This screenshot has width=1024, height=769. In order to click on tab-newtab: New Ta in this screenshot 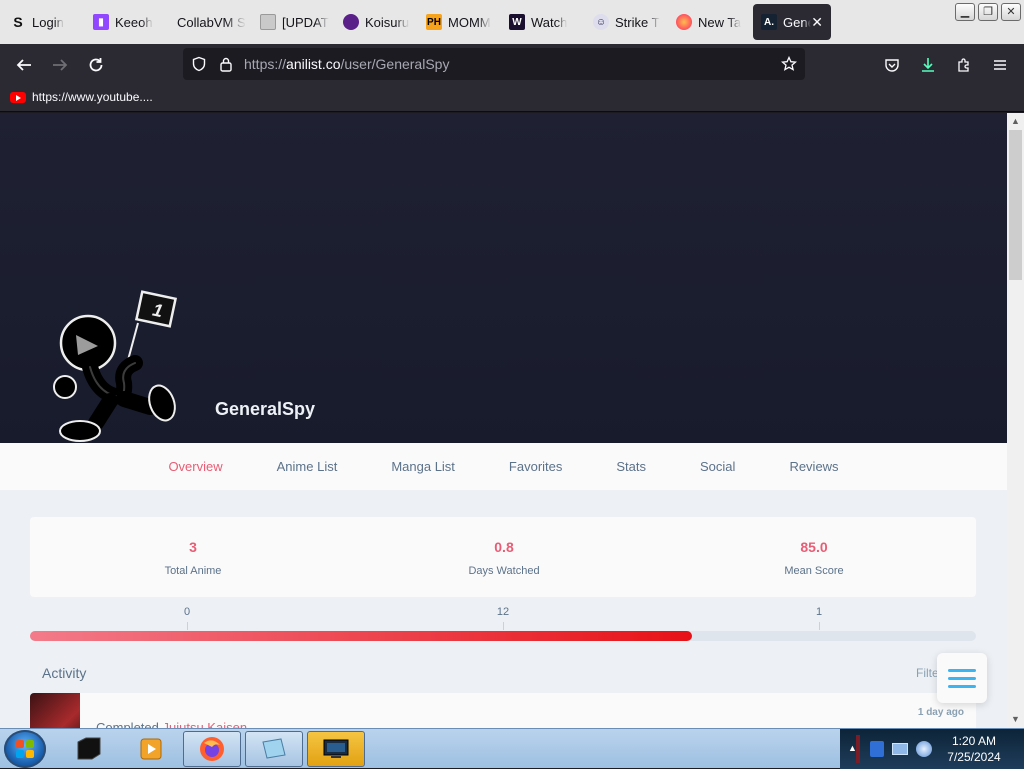, I will do `click(713, 22)`.